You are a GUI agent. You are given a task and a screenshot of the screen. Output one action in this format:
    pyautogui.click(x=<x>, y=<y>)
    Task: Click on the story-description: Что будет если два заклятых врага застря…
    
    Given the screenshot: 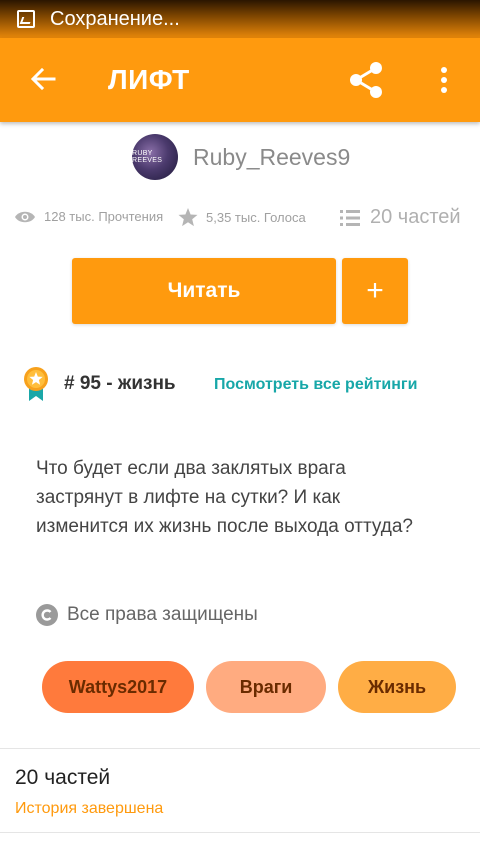 What is the action you would take?
    pyautogui.click(x=224, y=497)
    